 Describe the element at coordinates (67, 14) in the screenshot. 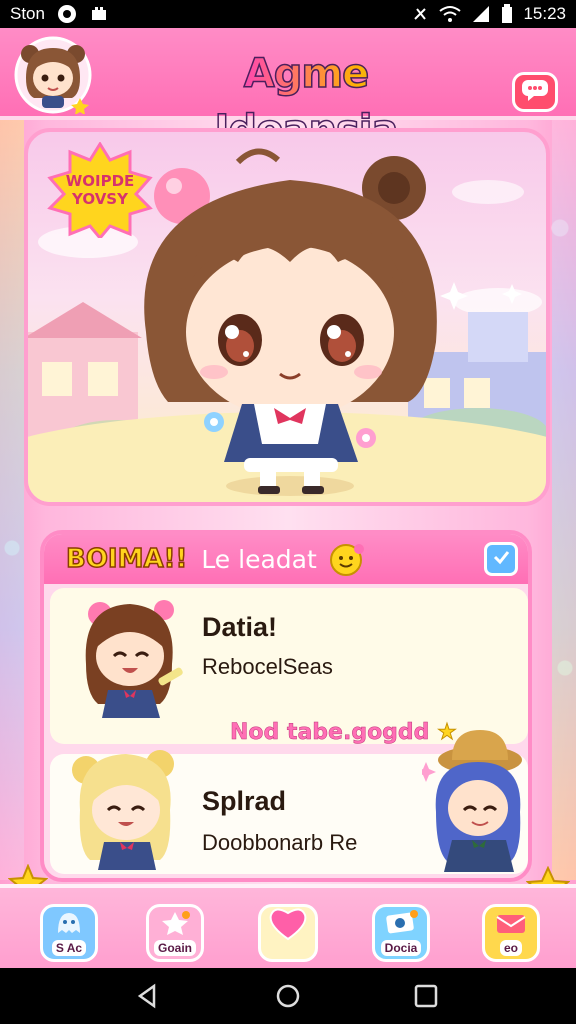

I see `notification-icon` at that location.